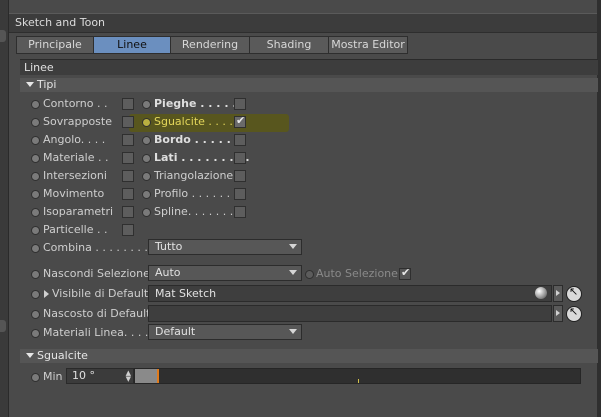 Image resolution: width=601 pixels, height=417 pixels. I want to click on materiali-label: Materiali Linea. . . . . ., so click(103, 332).